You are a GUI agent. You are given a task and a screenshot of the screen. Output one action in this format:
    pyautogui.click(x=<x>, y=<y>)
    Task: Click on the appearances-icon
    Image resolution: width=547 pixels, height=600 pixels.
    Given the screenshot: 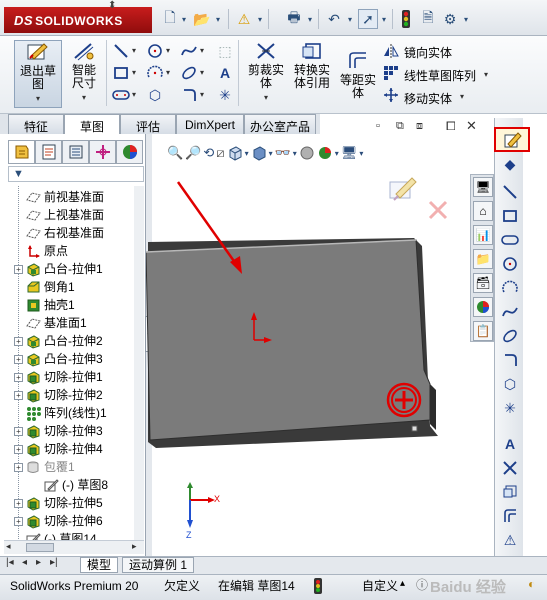 What is the action you would take?
    pyautogui.click(x=483, y=307)
    